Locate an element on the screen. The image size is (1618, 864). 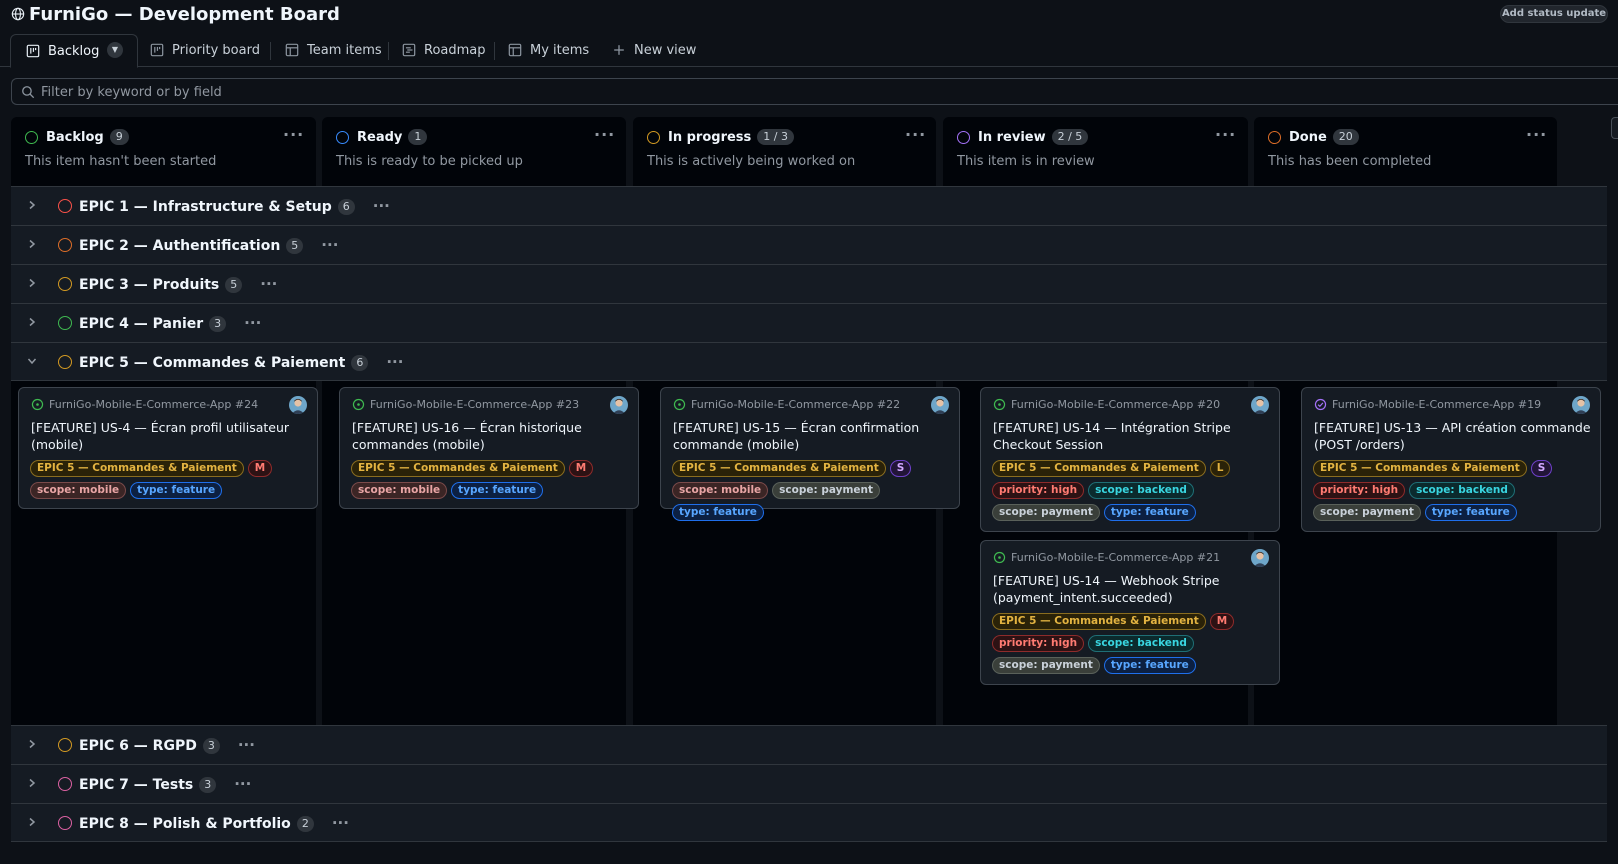
epic-group-row: EPIC 3 — Produits 5 ··· is located at coordinates (809, 283).